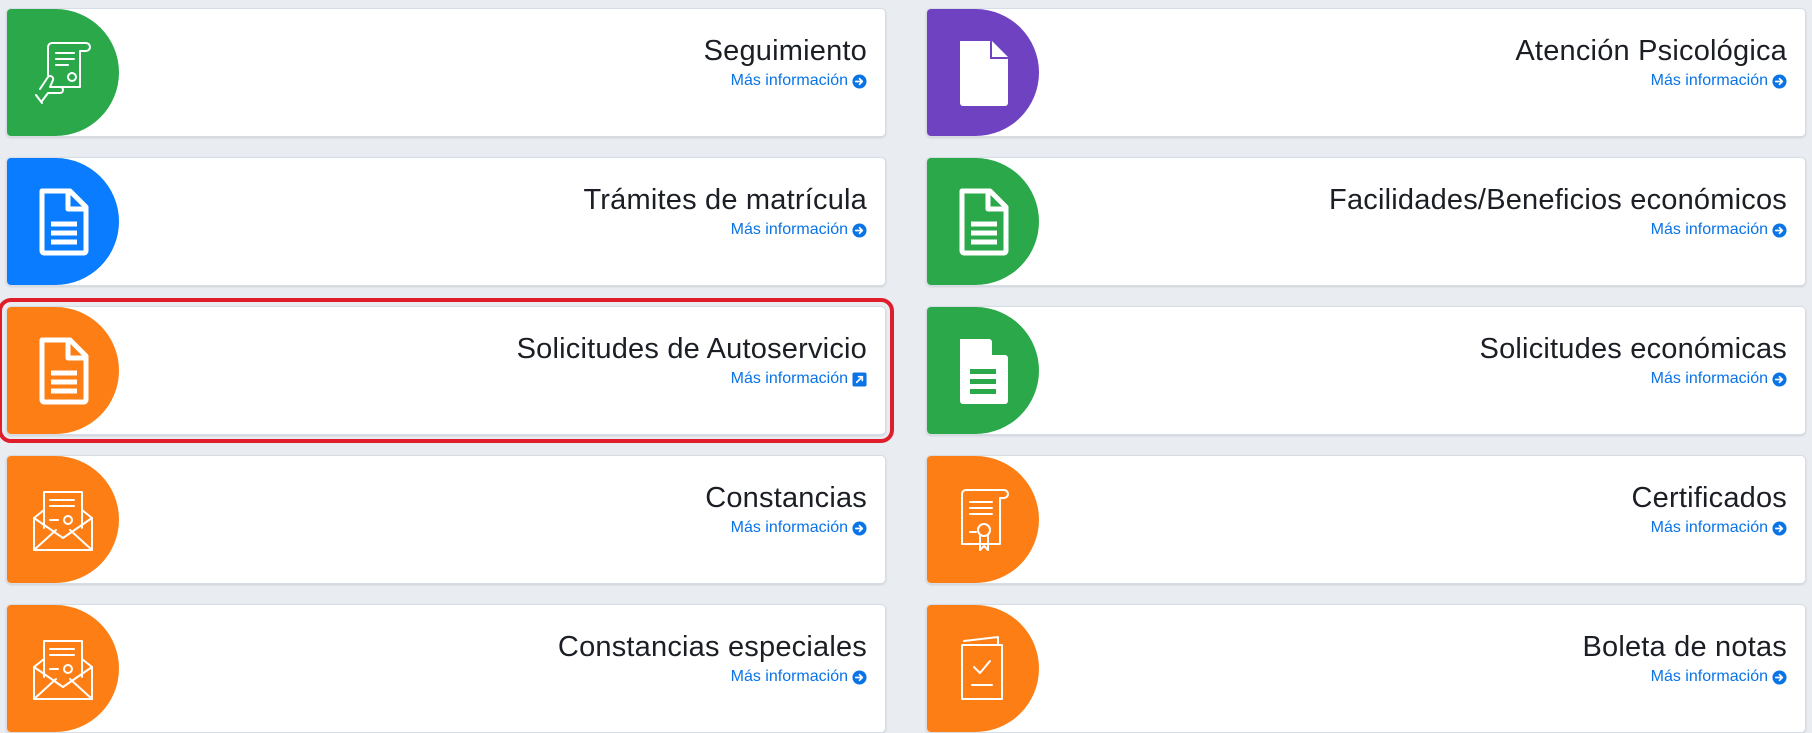 The image size is (1812, 733). Describe the element at coordinates (446, 221) in the screenshot. I see `card-tramites-matricula: Trámites de matrícula Más información` at that location.